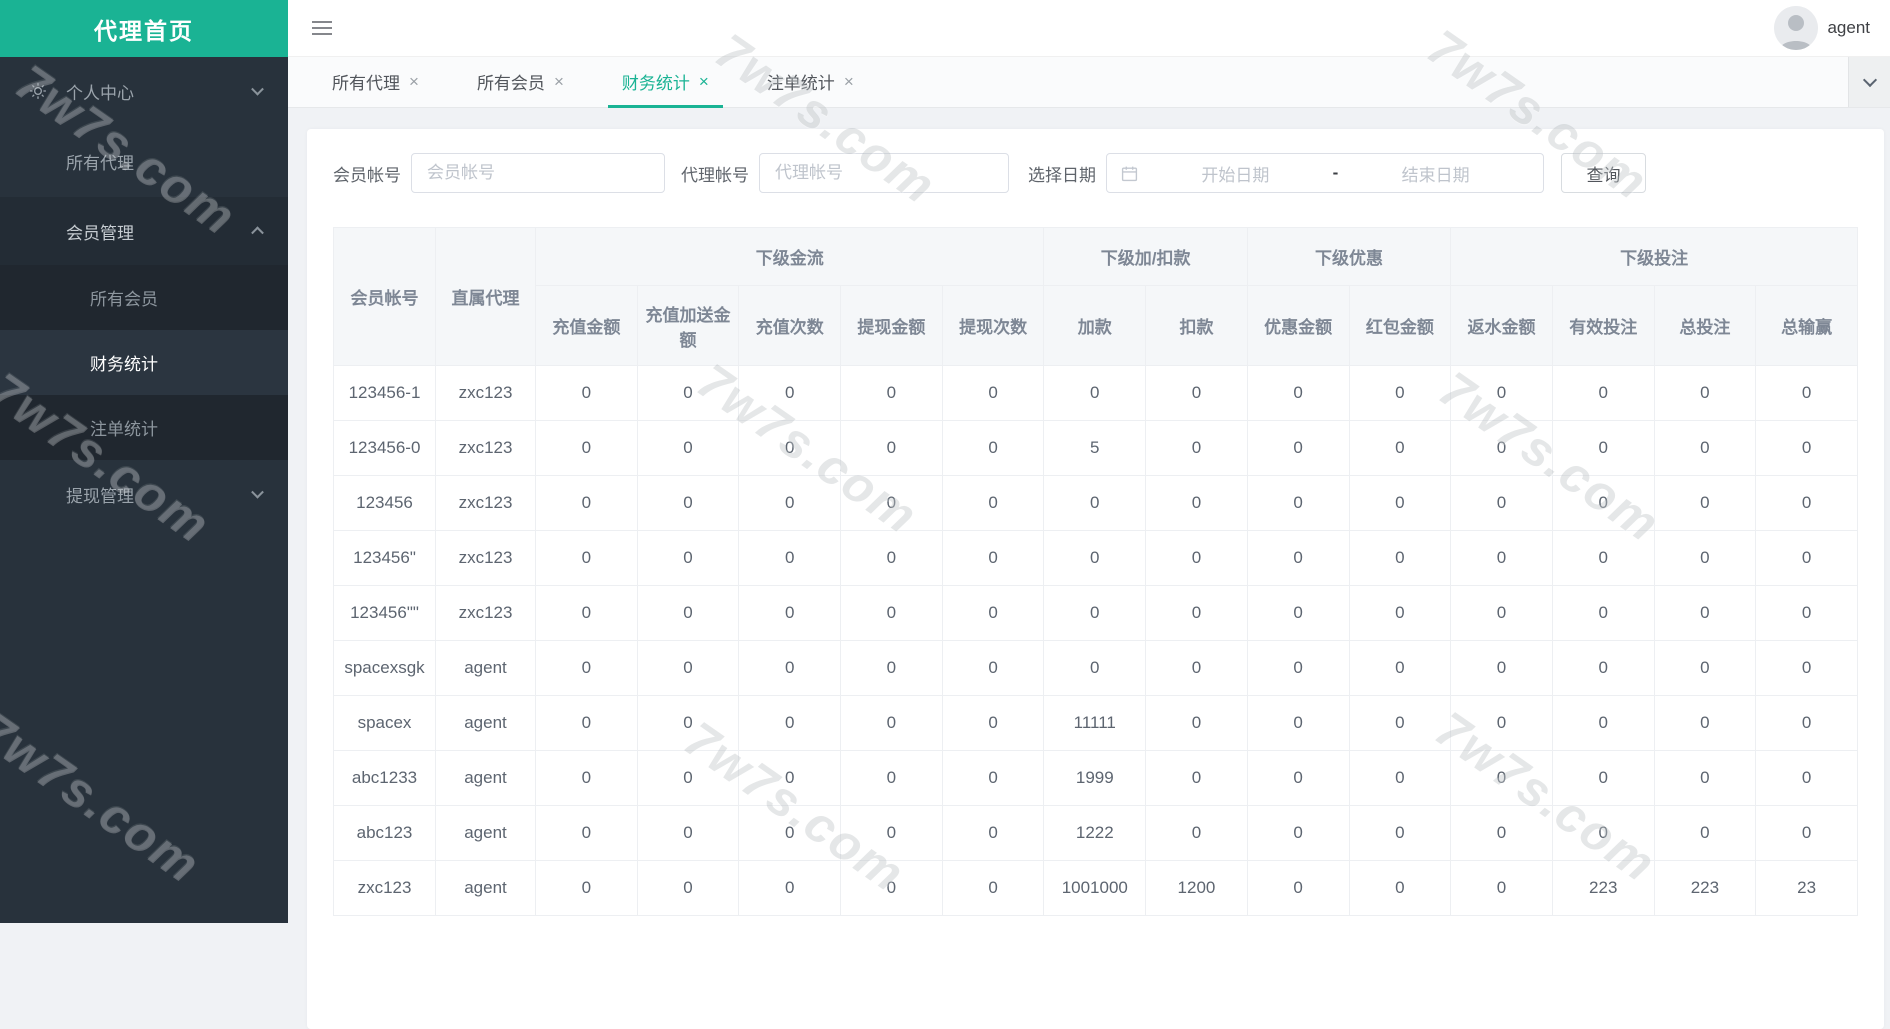  What do you see at coordinates (144, 28) in the screenshot?
I see `app-title: 代理首页` at bounding box center [144, 28].